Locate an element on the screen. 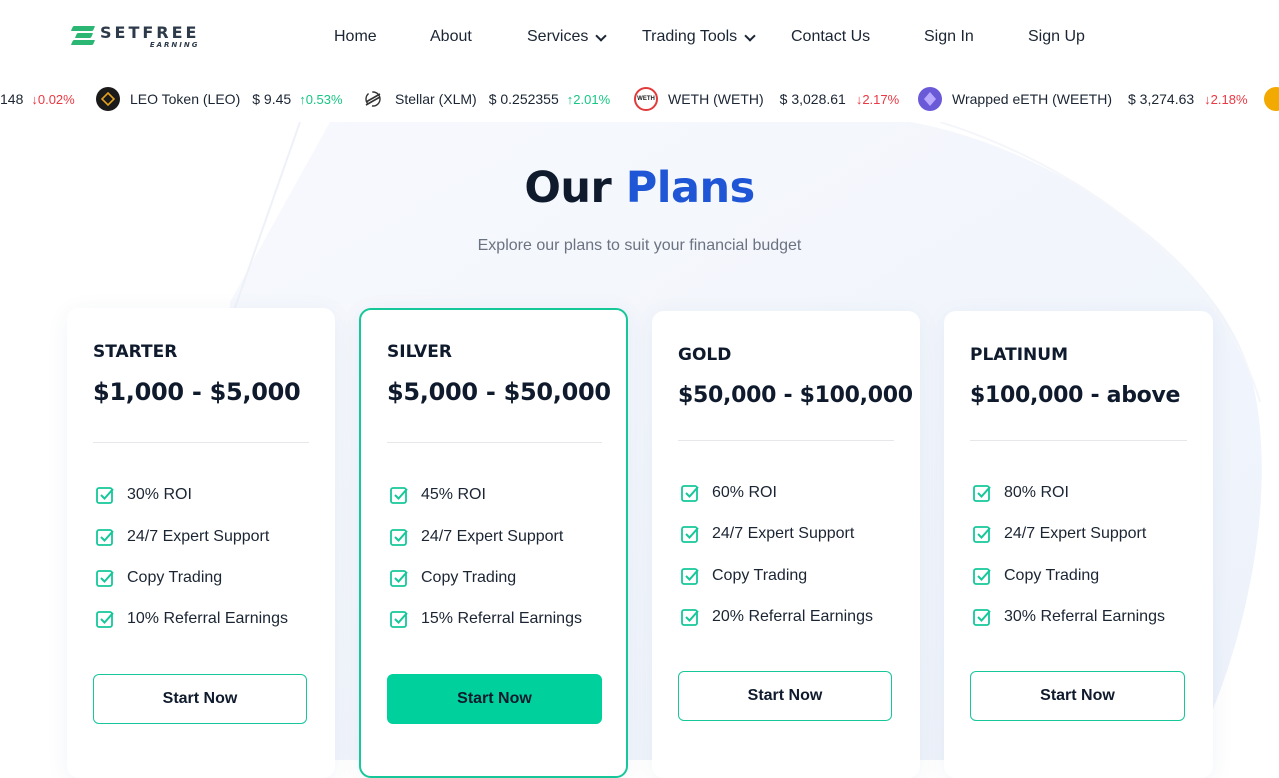  nav-about: About is located at coordinates (451, 37).